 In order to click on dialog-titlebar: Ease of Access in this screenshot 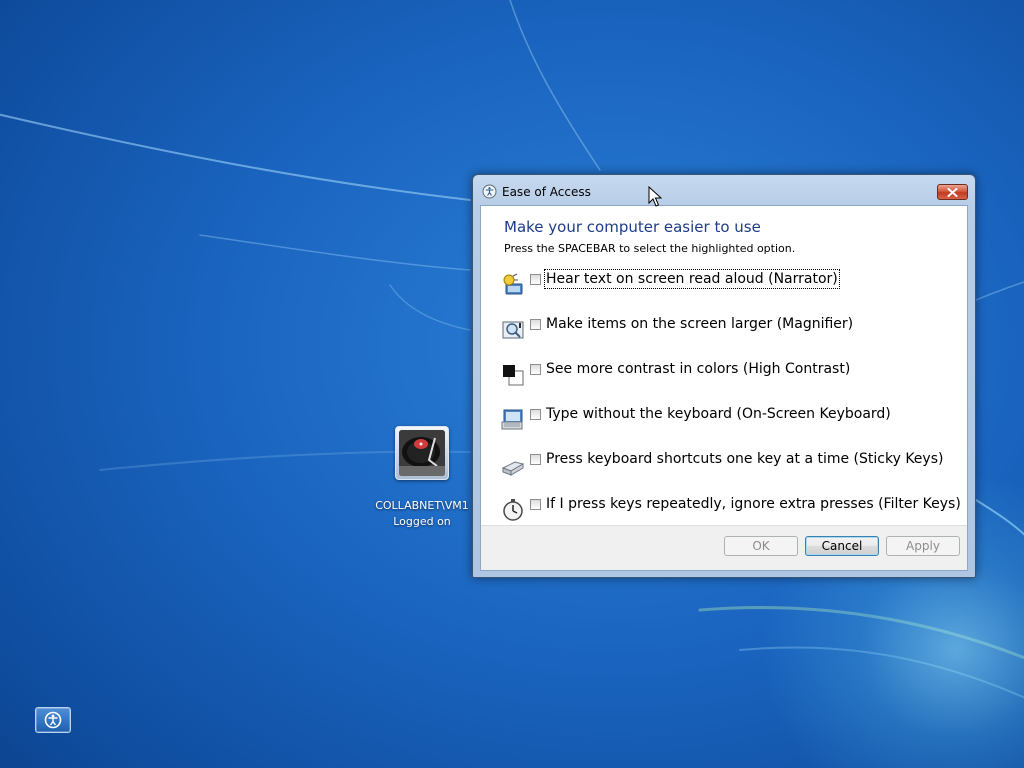, I will do `click(724, 190)`.